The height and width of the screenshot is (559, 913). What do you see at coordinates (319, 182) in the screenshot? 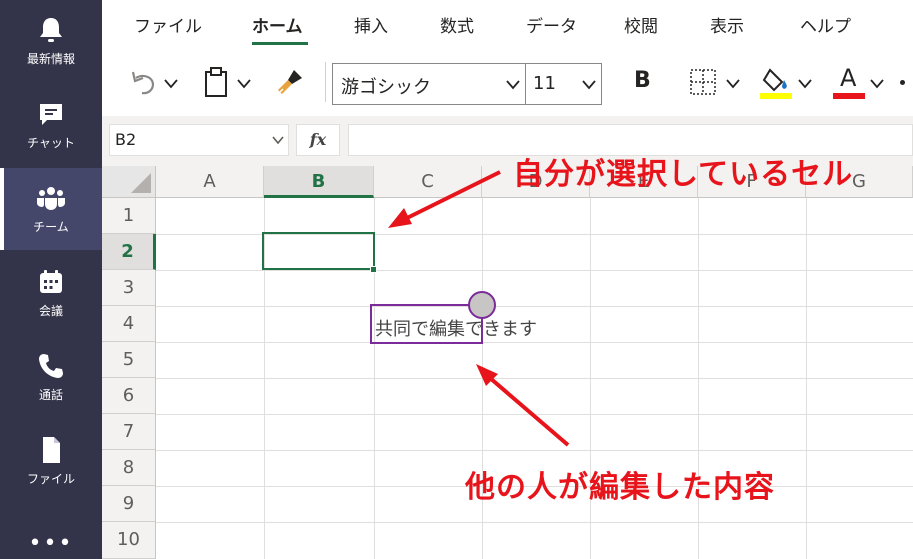
I see `column-header-b: B` at bounding box center [319, 182].